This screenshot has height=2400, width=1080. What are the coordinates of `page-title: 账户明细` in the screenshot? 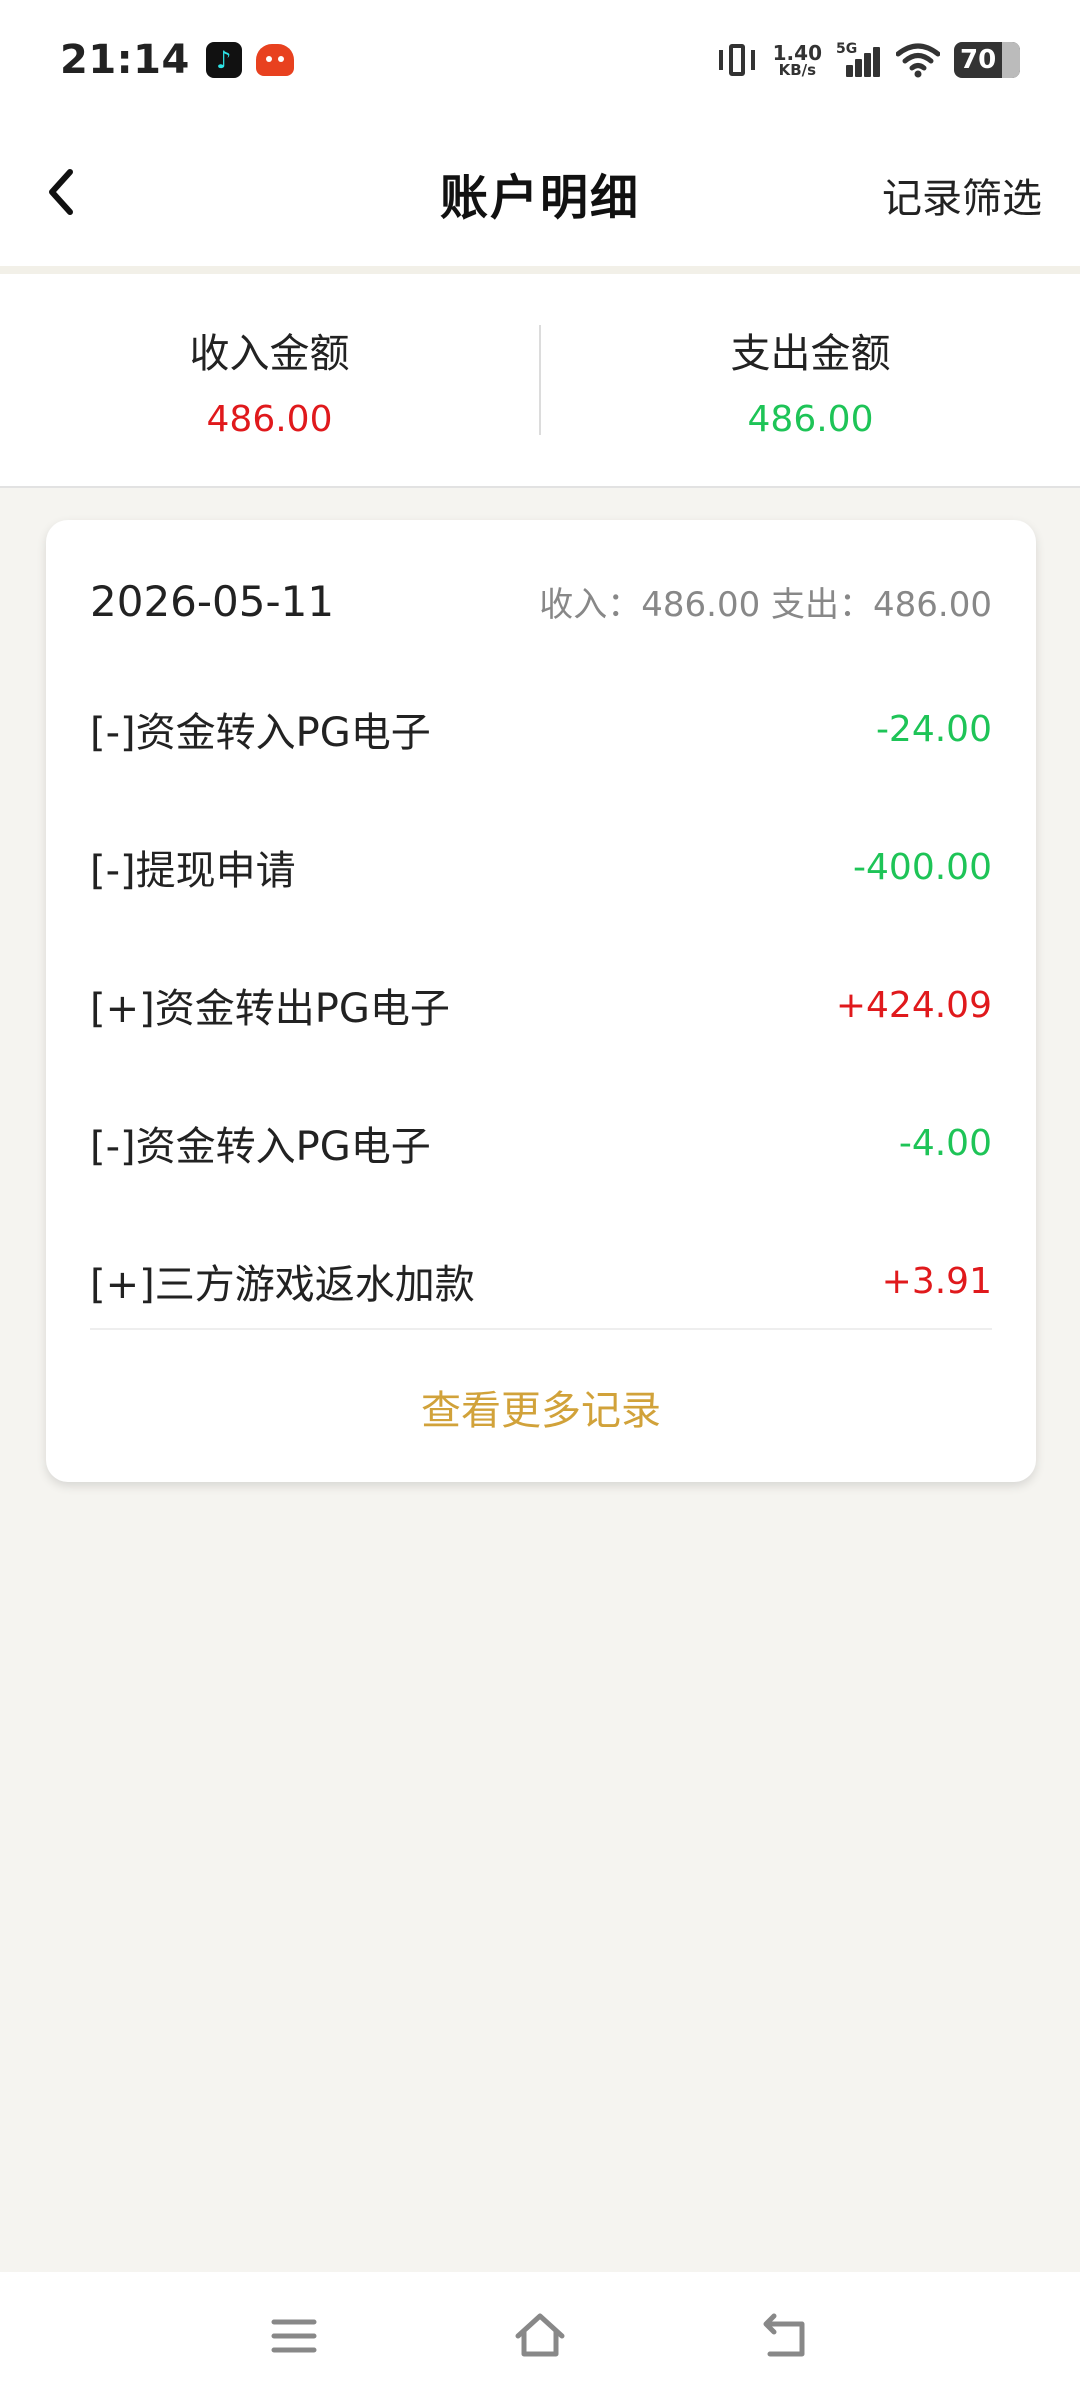 It's located at (539, 198).